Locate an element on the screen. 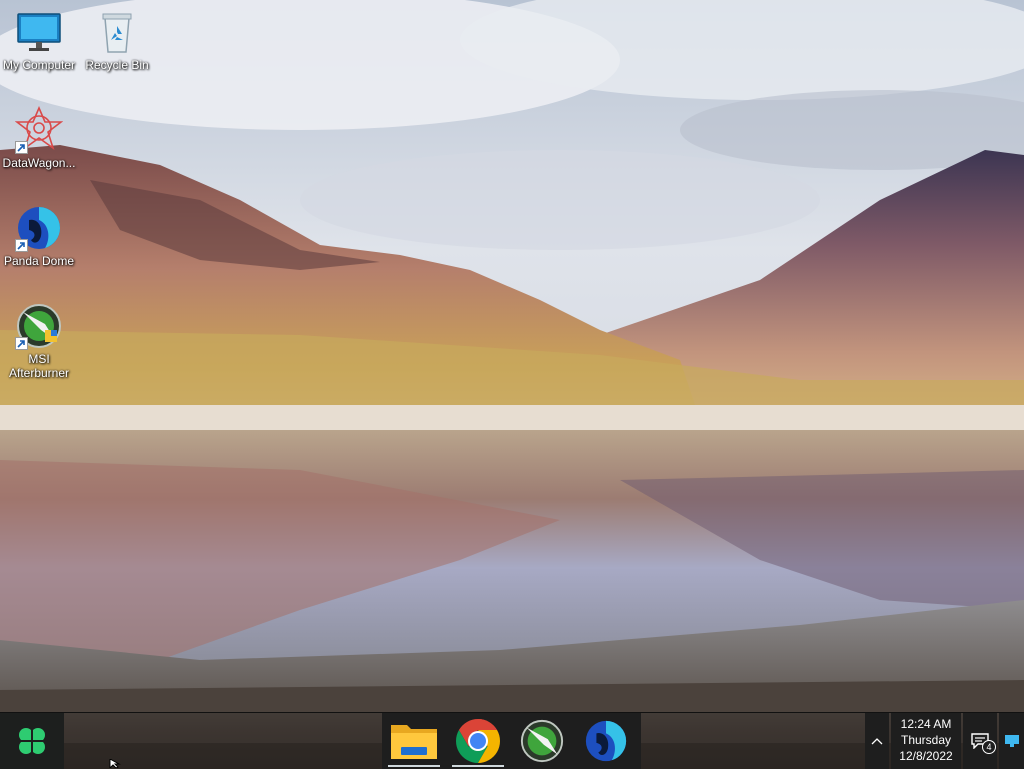  panda-dome-icon is located at coordinates (606, 741).